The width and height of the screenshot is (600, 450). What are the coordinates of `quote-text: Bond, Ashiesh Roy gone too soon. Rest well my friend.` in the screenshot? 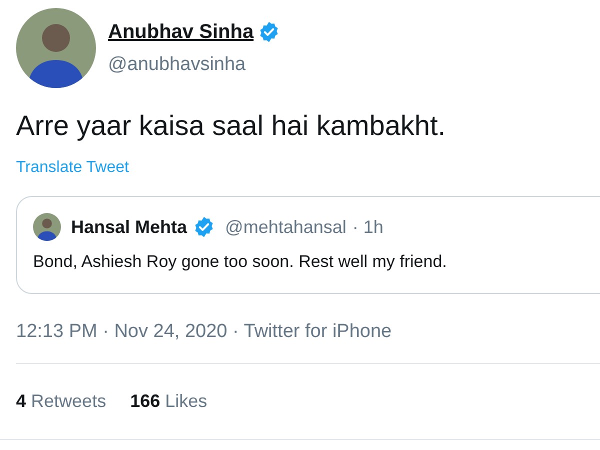 It's located at (240, 262).